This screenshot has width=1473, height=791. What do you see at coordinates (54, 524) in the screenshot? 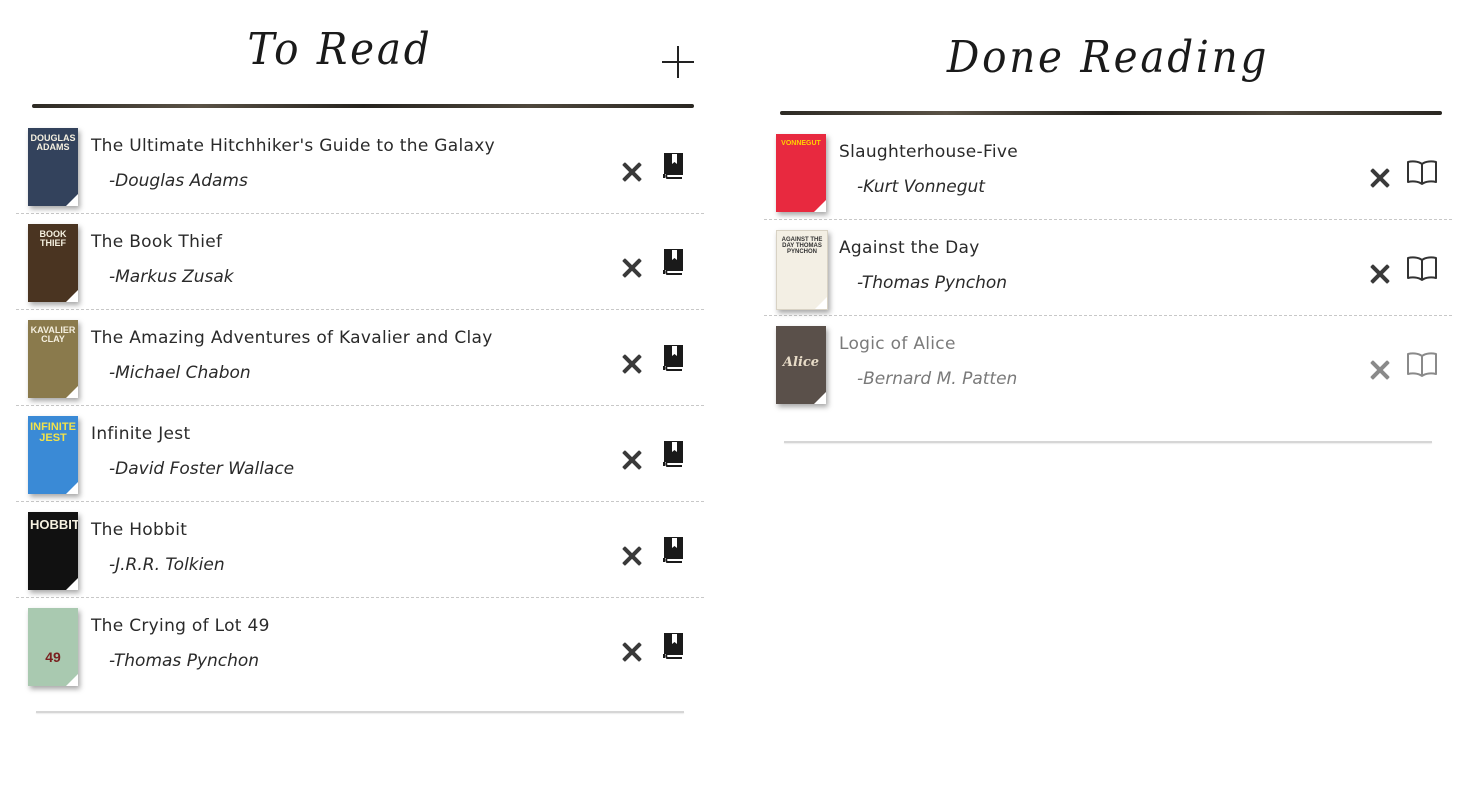
I see `book-cover-text: HOBBIT` at bounding box center [54, 524].